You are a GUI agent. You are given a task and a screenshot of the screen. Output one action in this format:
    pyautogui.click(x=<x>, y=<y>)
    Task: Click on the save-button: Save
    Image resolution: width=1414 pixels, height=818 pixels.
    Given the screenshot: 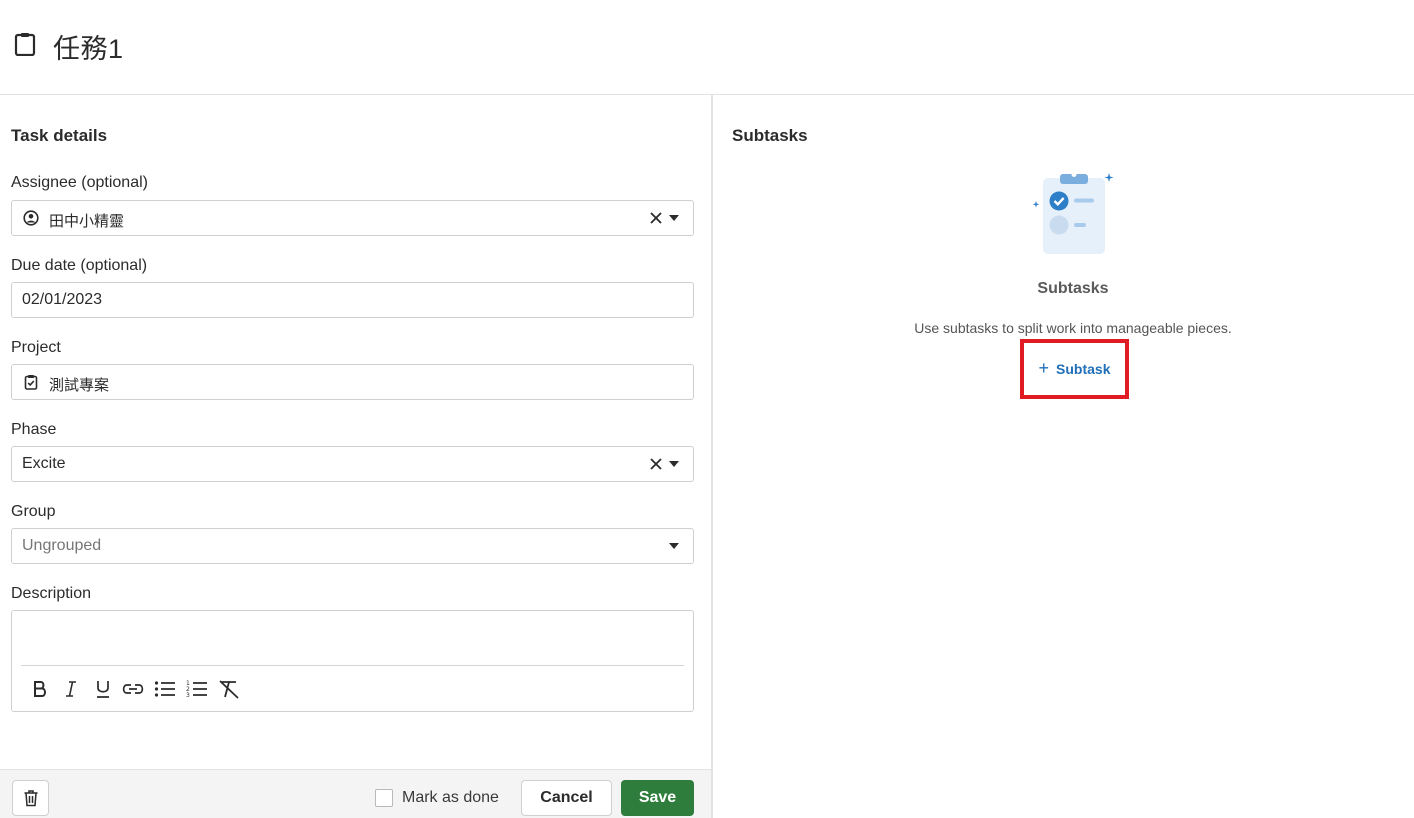 What is the action you would take?
    pyautogui.click(x=657, y=798)
    